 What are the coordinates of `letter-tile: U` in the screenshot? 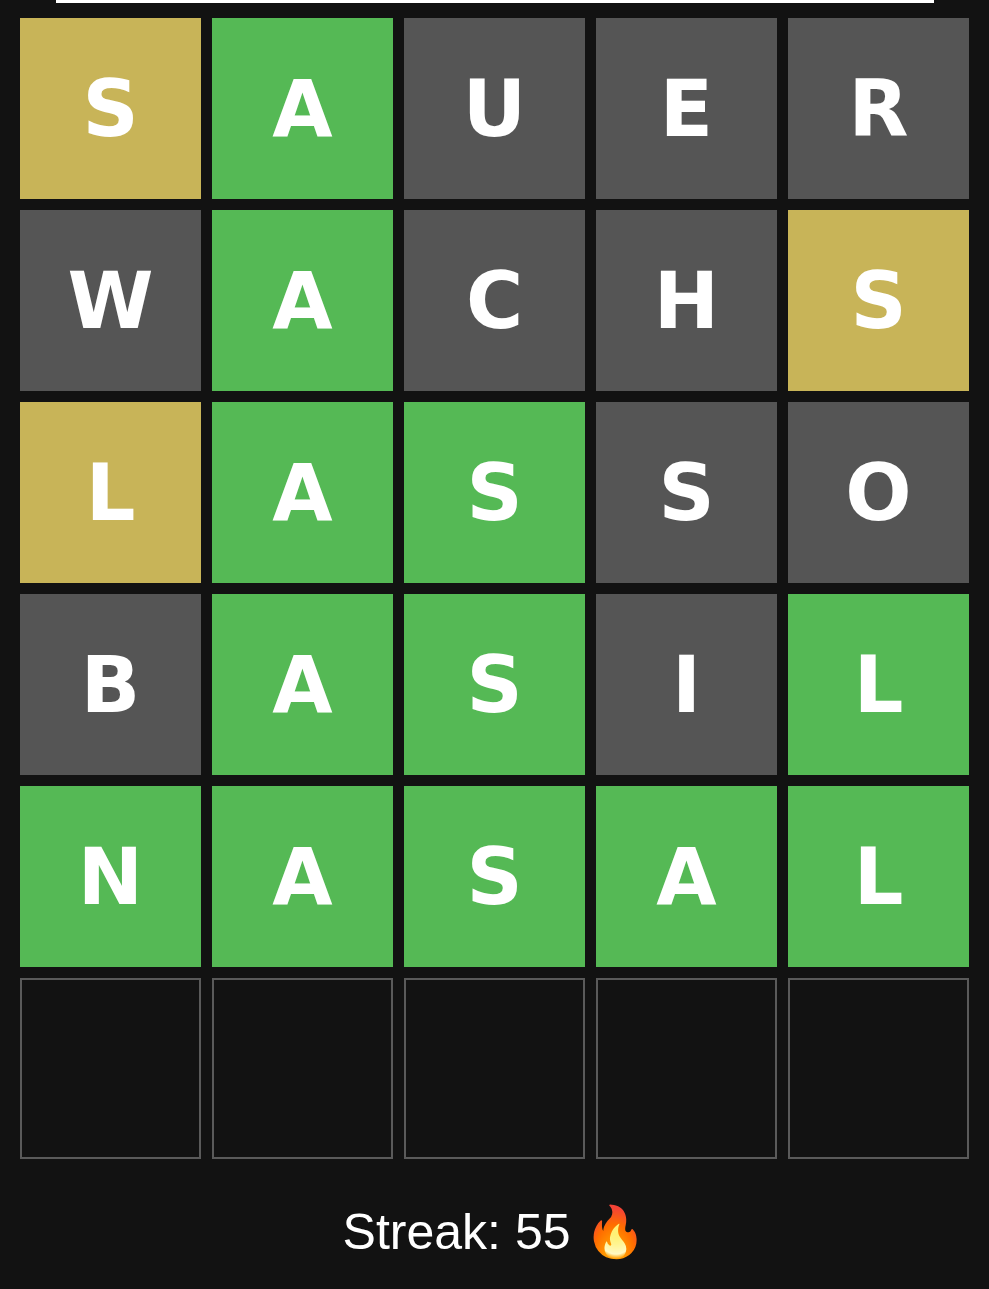 It's located at (494, 108).